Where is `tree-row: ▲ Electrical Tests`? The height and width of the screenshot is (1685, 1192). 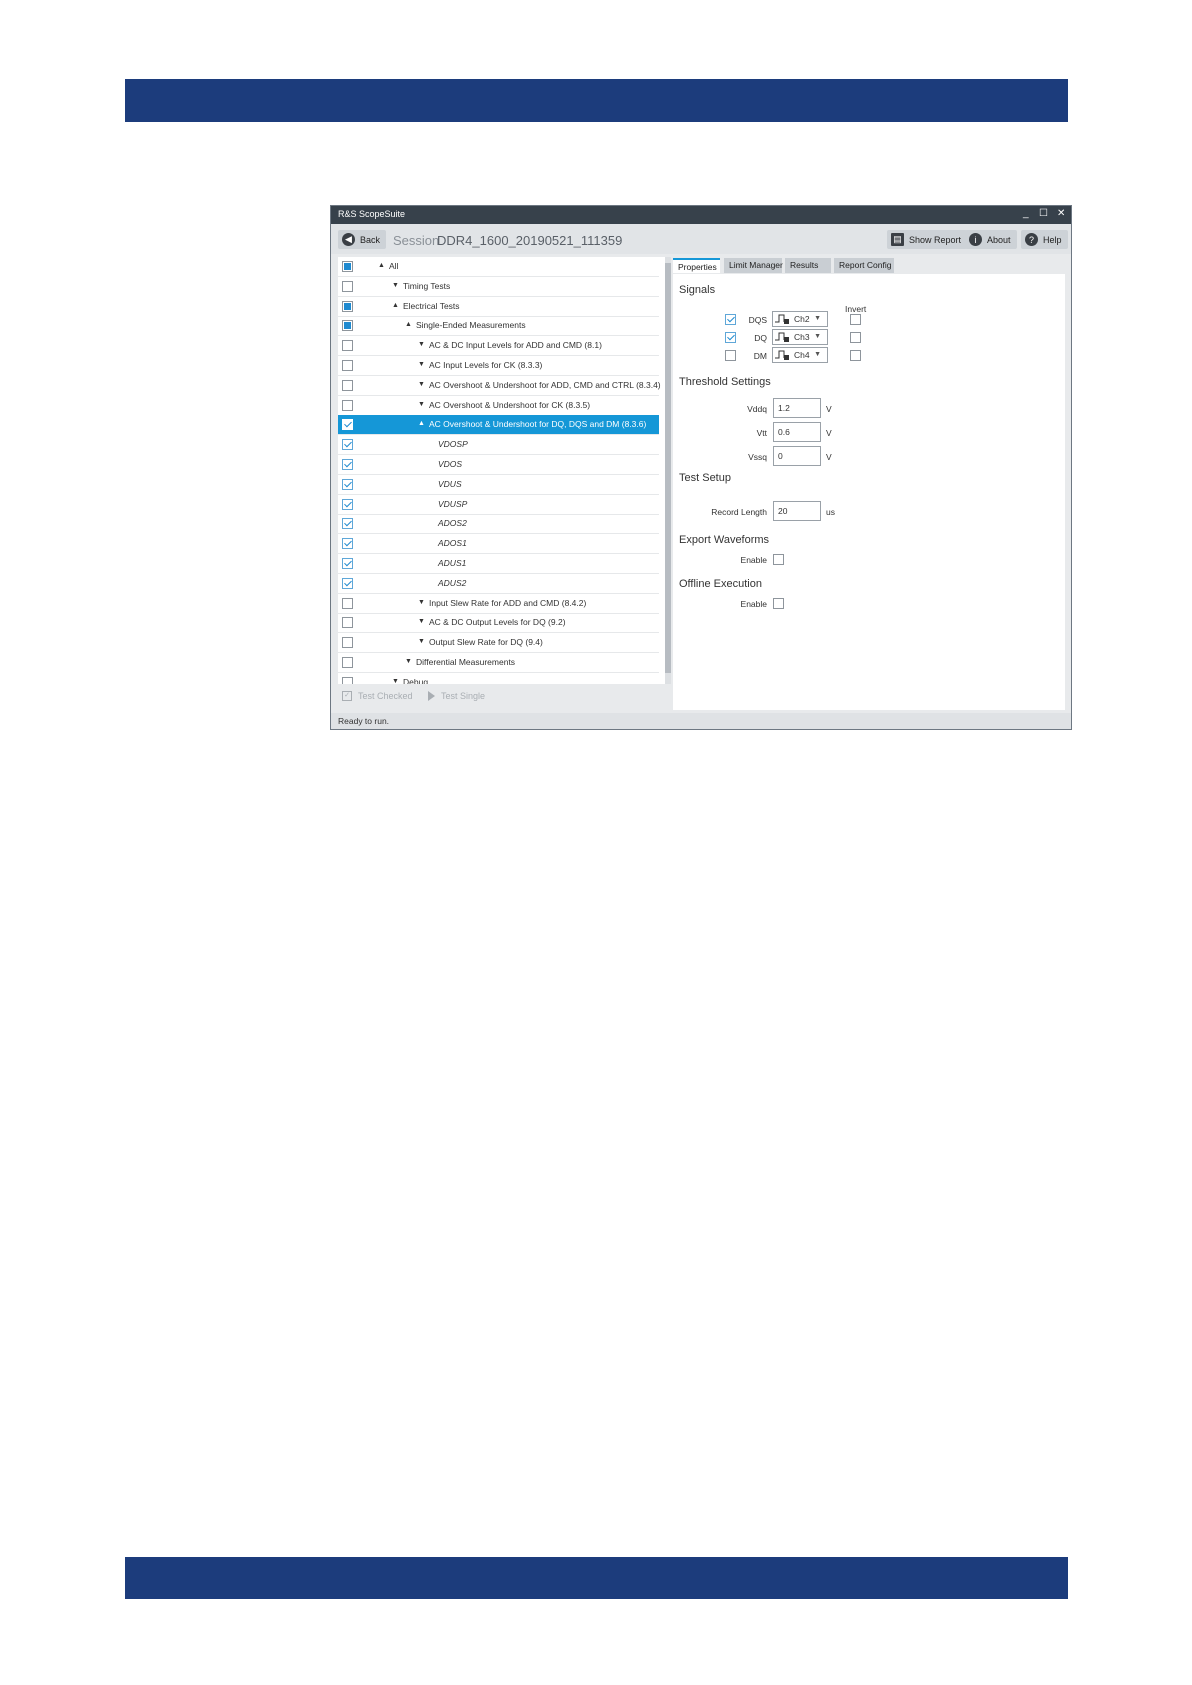
tree-row: ▲ Electrical Tests is located at coordinates (498, 307).